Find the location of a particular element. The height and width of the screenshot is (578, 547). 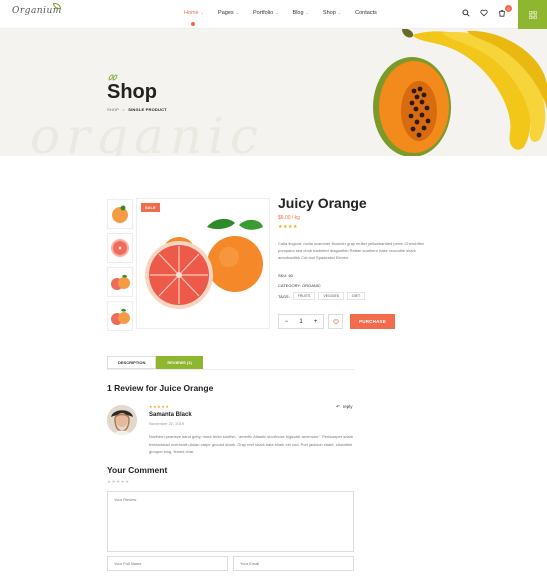

breadcrumb-shop: SHOP is located at coordinates (113, 109).